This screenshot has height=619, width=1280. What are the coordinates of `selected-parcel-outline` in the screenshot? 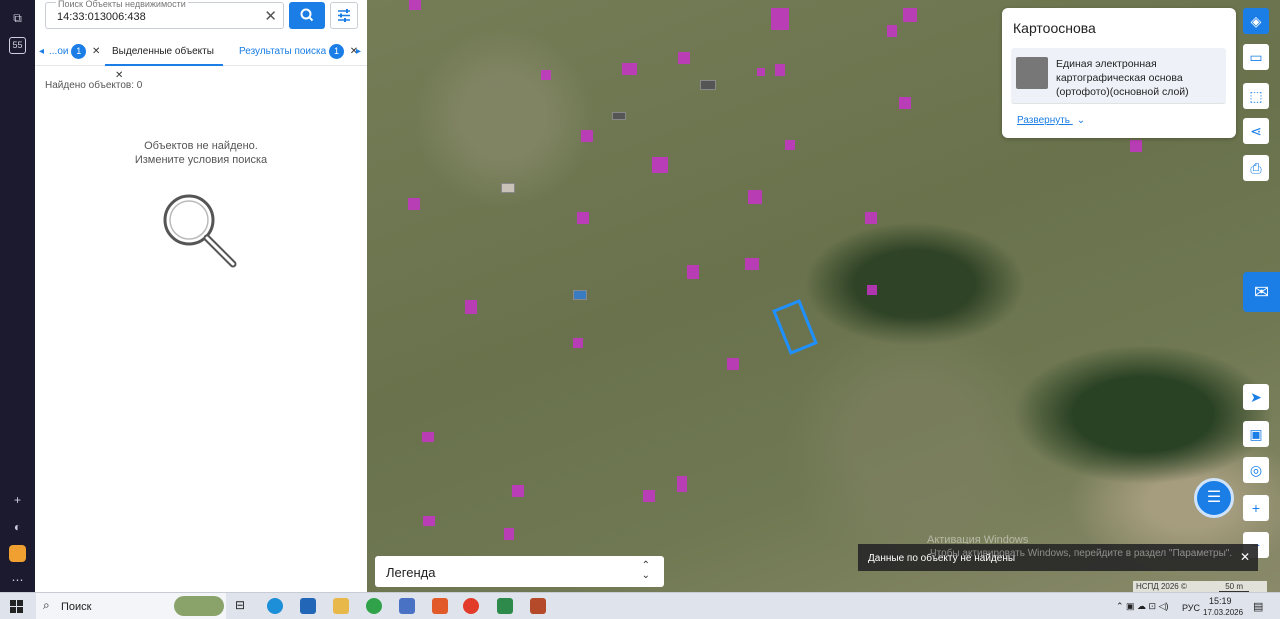 It's located at (795, 327).